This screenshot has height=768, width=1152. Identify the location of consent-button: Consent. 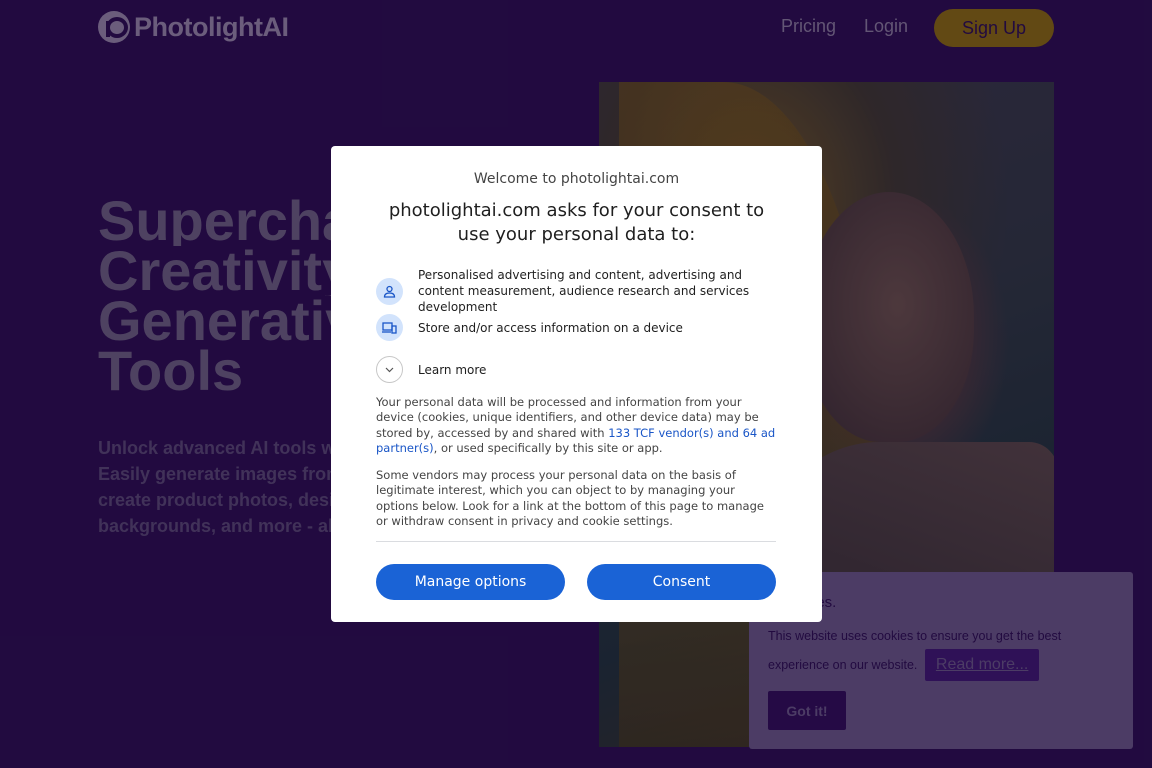
(681, 582).